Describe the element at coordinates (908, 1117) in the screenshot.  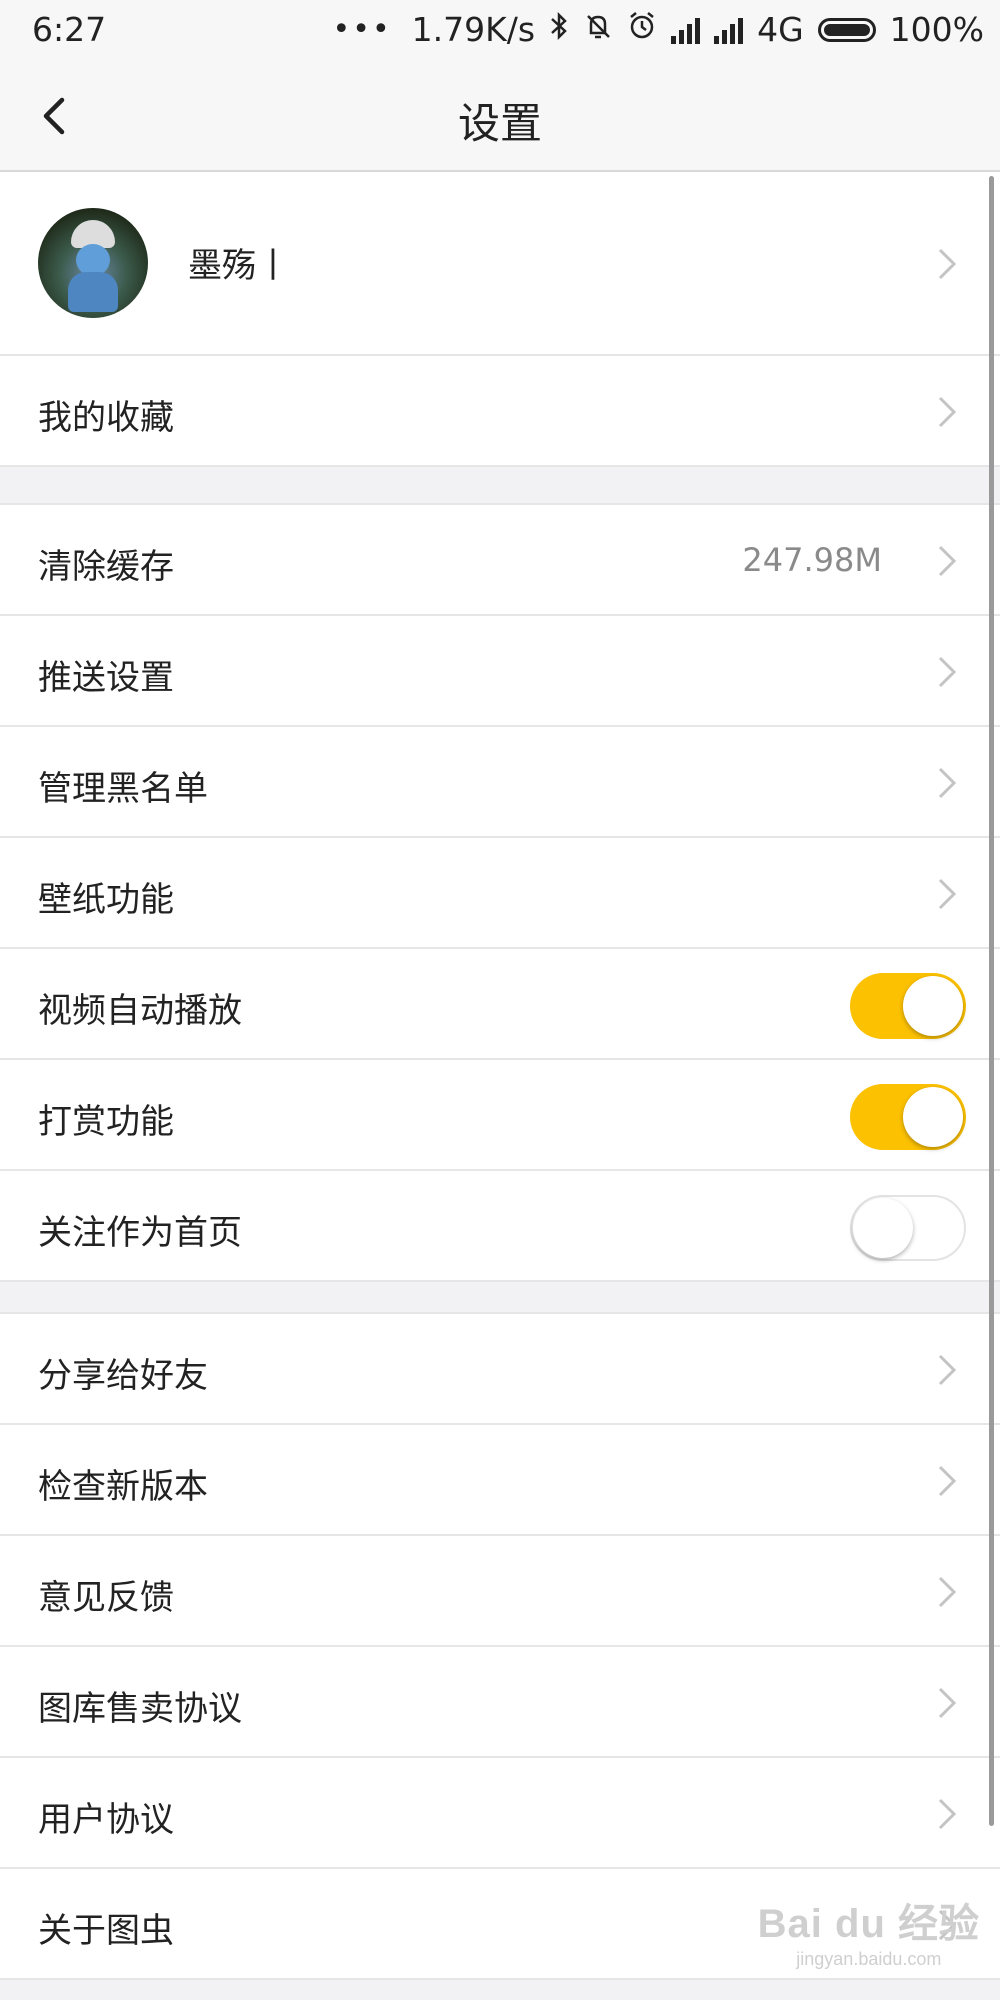
I see `reward-toggle` at that location.